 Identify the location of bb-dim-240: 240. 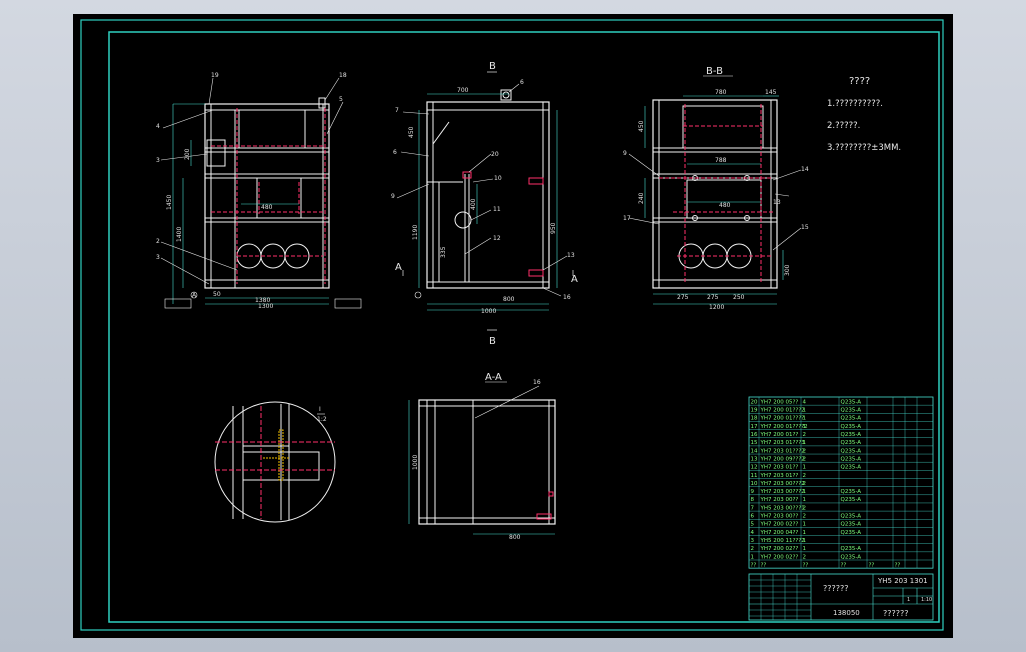
(641, 198).